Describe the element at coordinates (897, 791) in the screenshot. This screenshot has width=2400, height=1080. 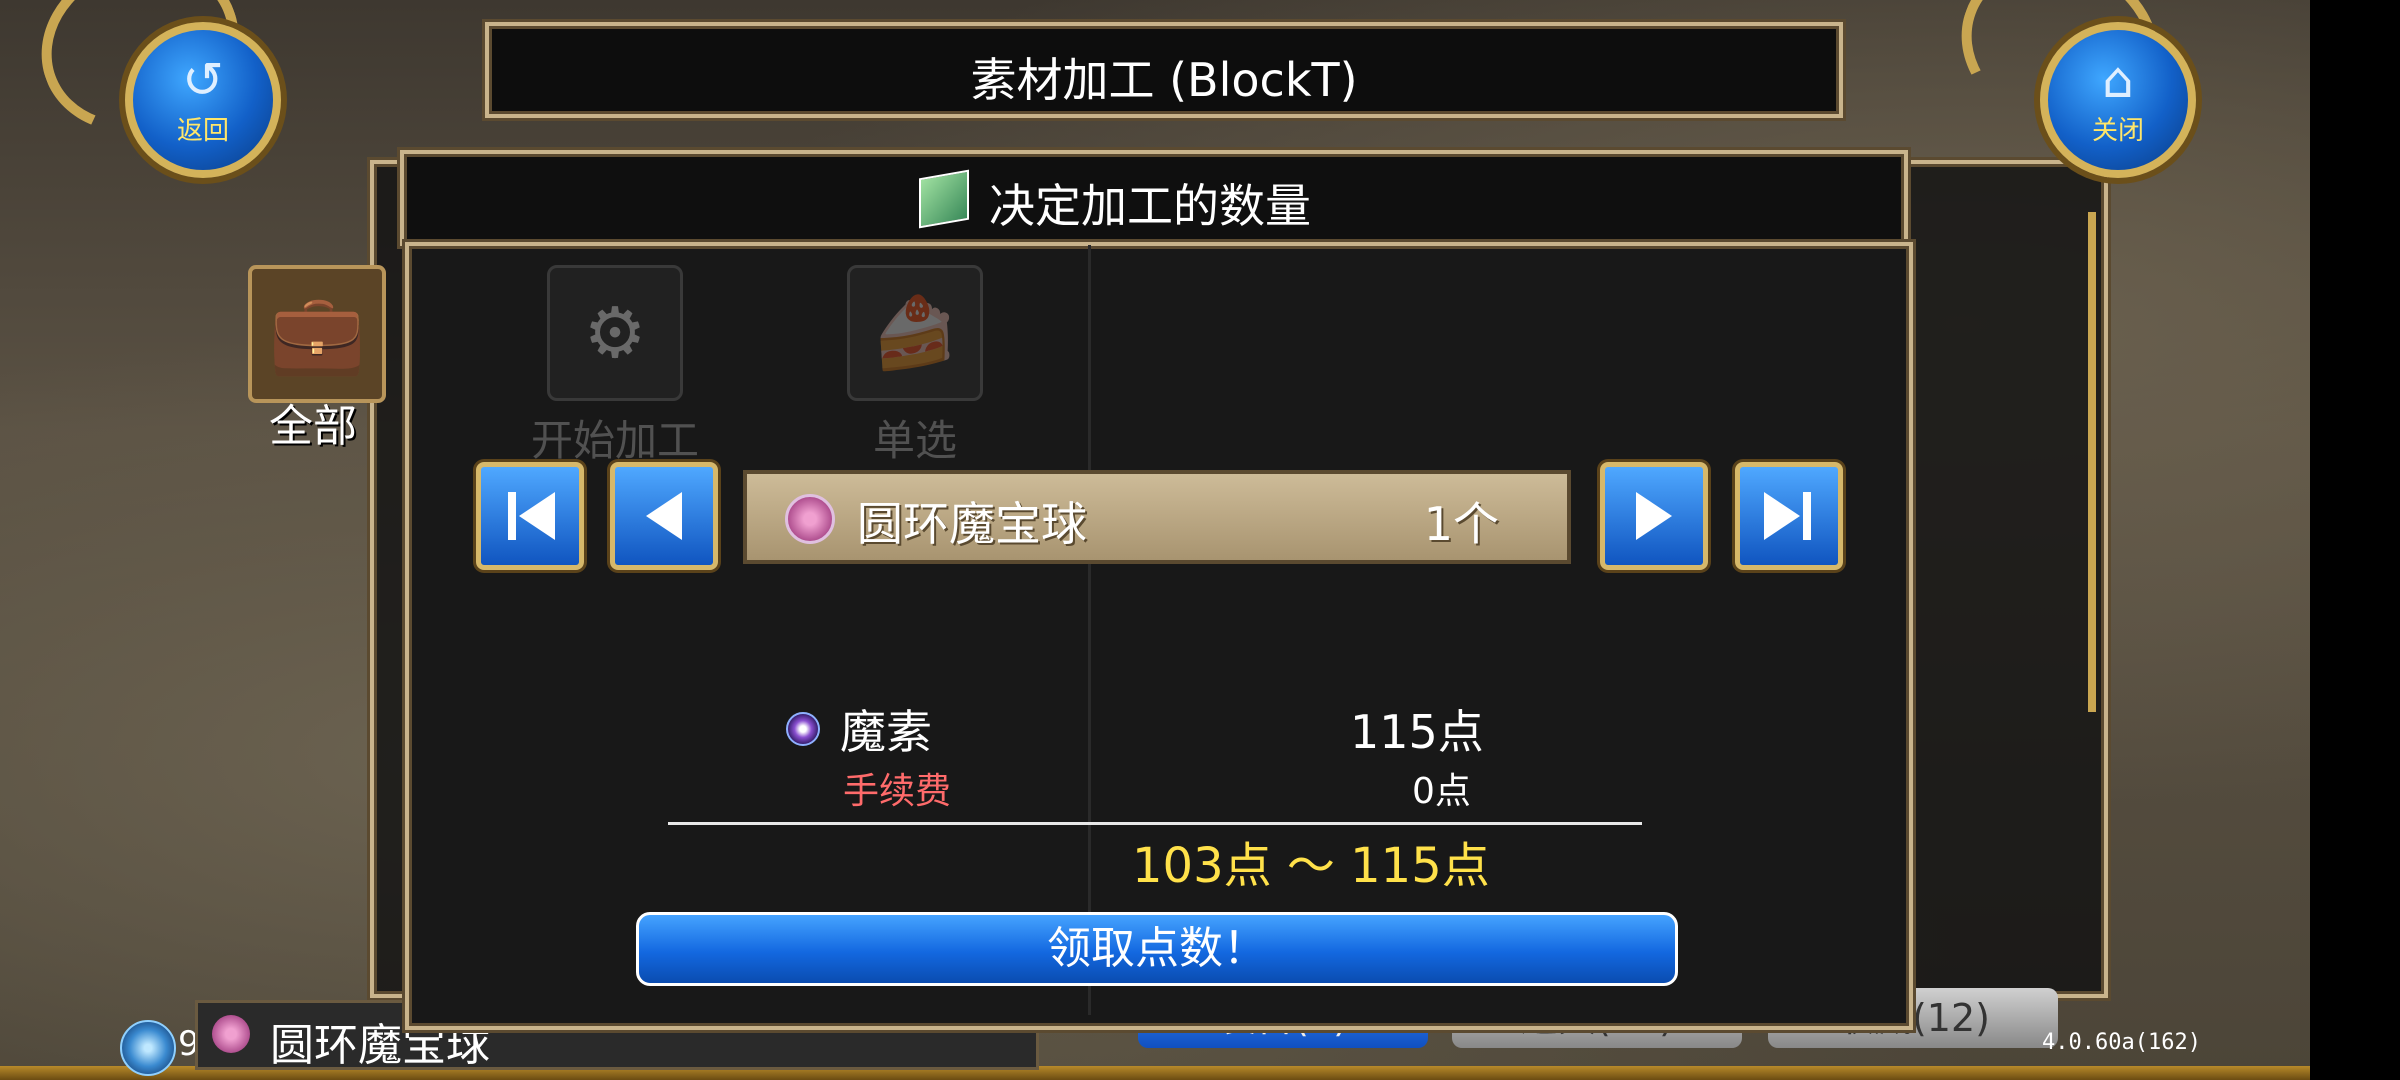
I see `fee-label: 手续费` at that location.